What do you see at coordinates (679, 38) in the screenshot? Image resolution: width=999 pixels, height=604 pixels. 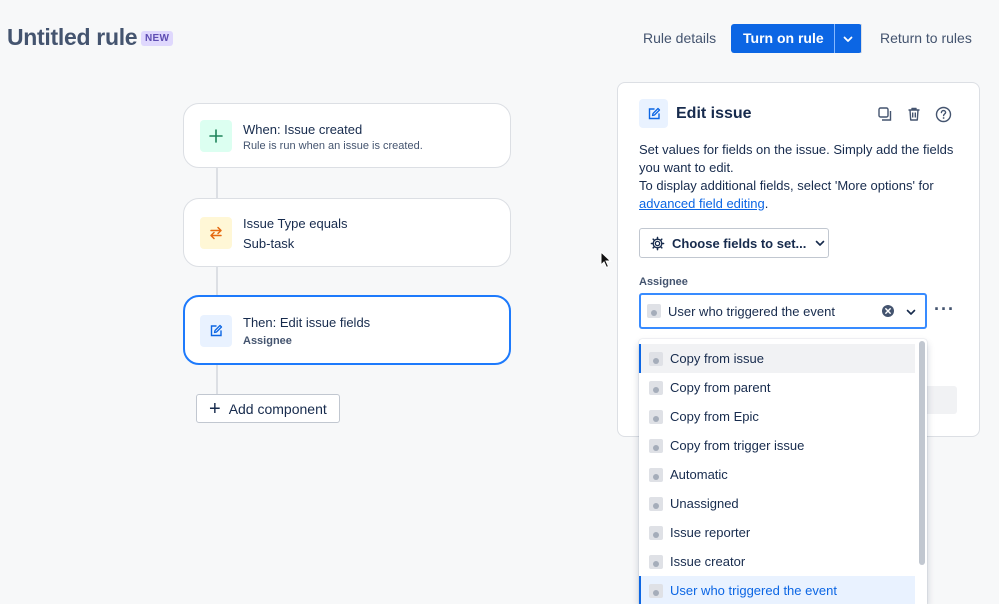 I see `rule-details-button: Rule details` at bounding box center [679, 38].